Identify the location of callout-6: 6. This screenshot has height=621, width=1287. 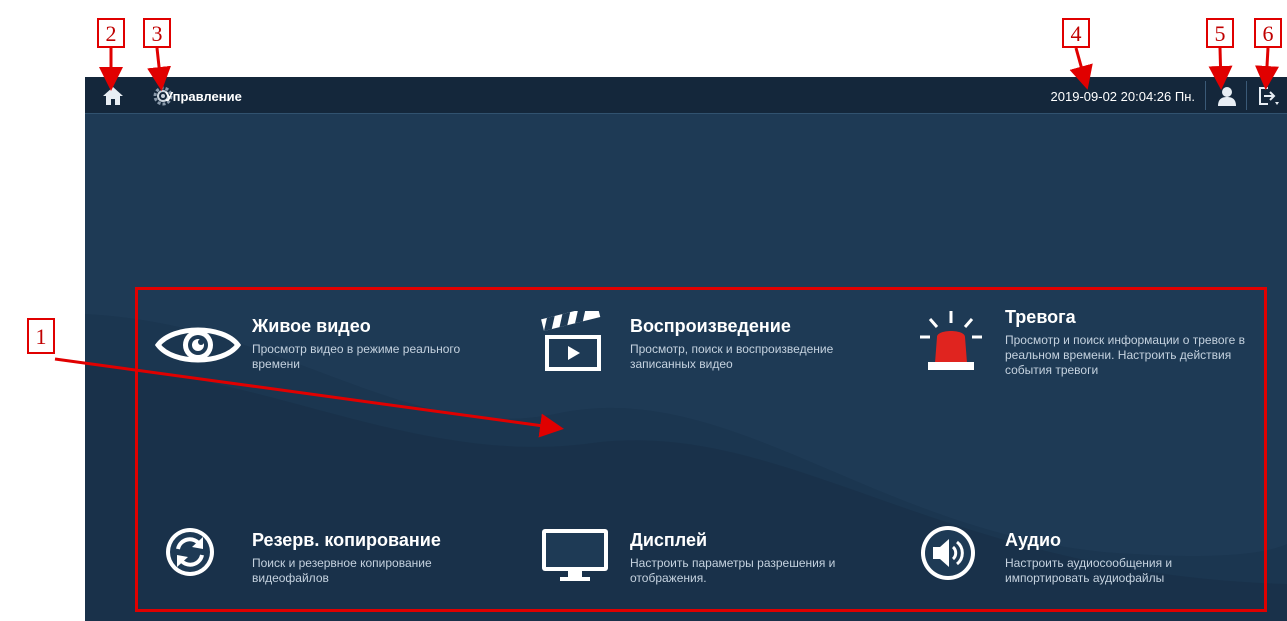
(1268, 33).